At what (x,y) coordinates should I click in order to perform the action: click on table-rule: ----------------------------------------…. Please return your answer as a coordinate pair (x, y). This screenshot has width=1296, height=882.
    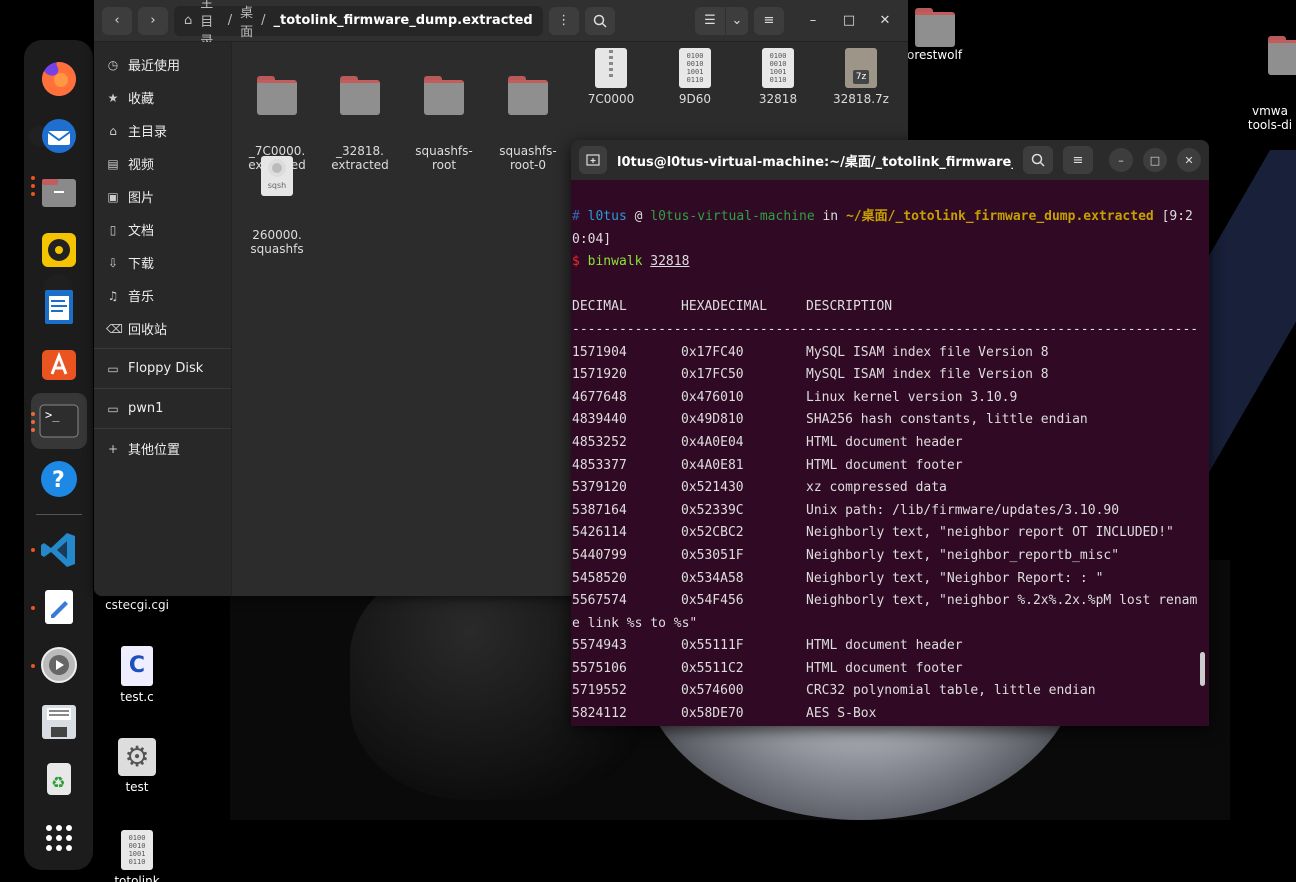
    Looking at the image, I should click on (885, 329).